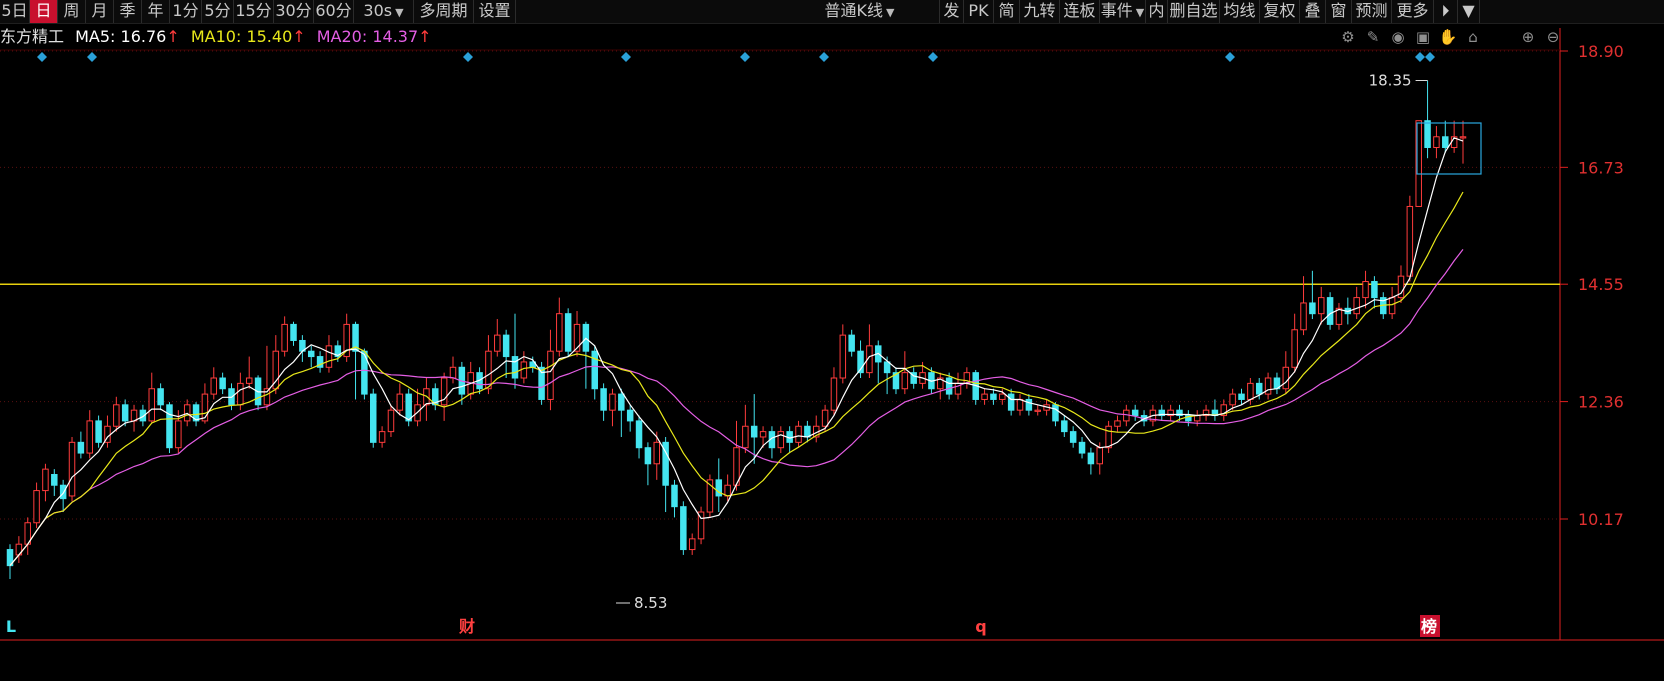 The image size is (1664, 681). Describe the element at coordinates (156, 11) in the screenshot. I see `period-tab: 年` at that location.